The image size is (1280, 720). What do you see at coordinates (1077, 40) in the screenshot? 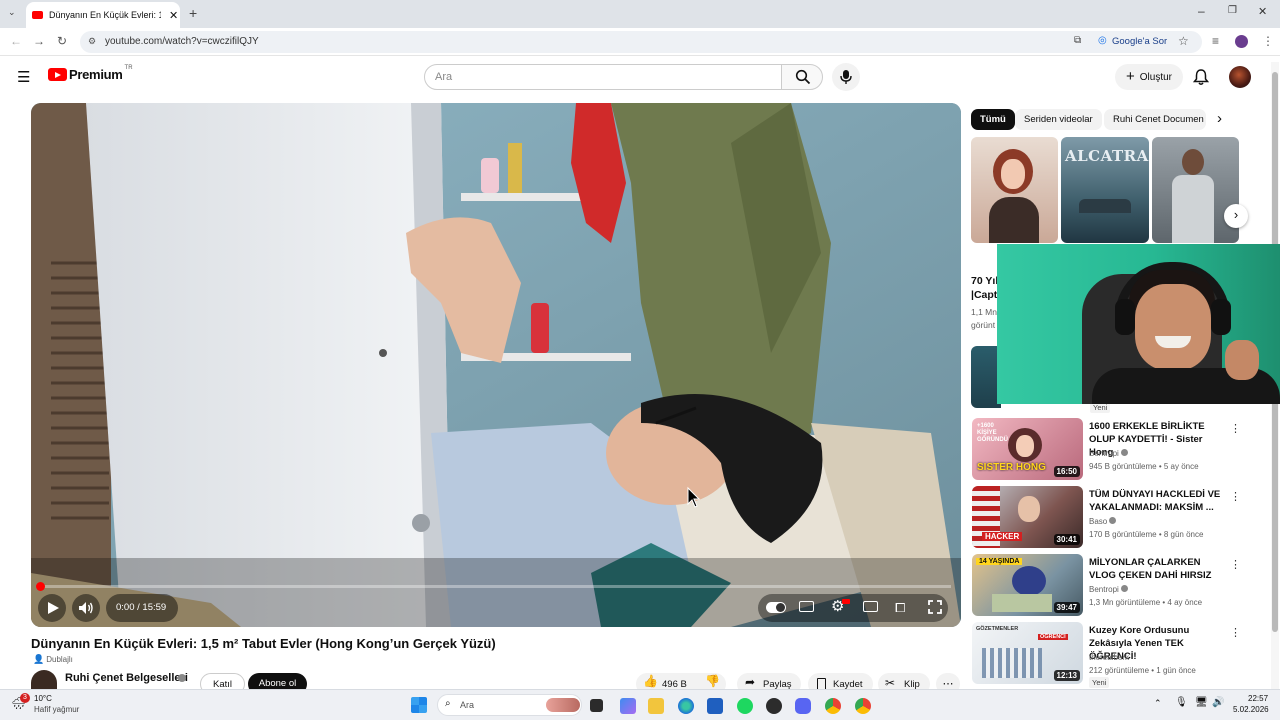
I see `install-app-icon: ⧉` at bounding box center [1077, 40].